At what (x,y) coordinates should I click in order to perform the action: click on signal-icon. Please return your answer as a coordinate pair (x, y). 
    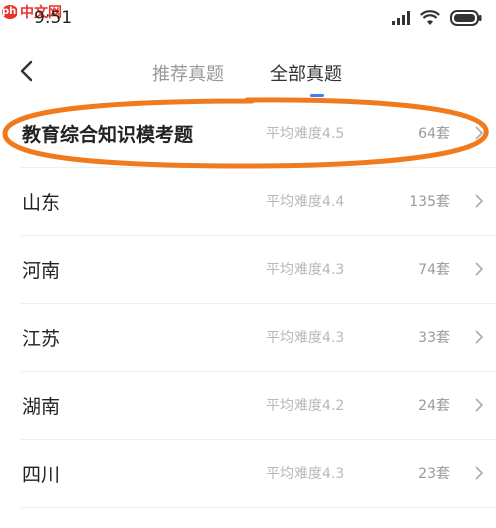
    Looking at the image, I should click on (401, 18).